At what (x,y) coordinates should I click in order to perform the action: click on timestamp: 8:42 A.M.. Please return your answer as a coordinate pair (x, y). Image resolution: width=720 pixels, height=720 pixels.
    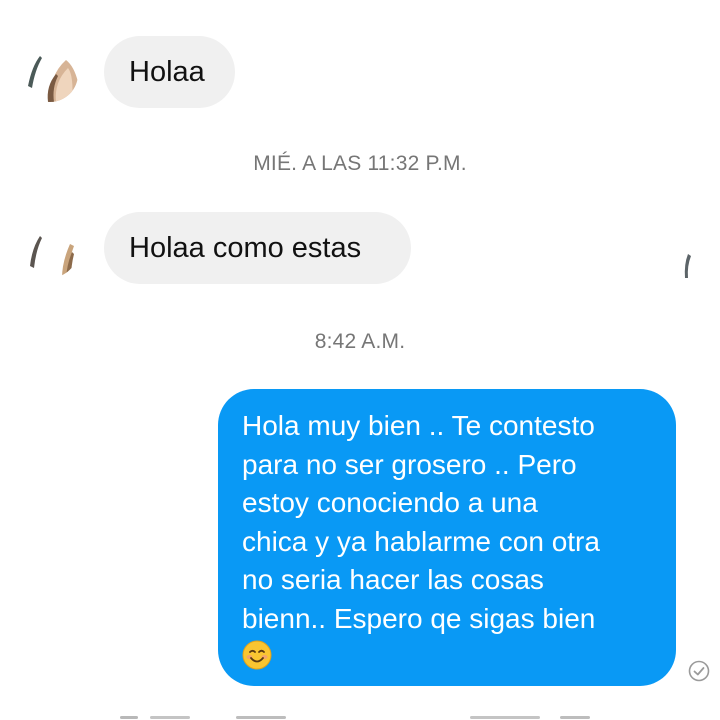
    Looking at the image, I should click on (360, 341).